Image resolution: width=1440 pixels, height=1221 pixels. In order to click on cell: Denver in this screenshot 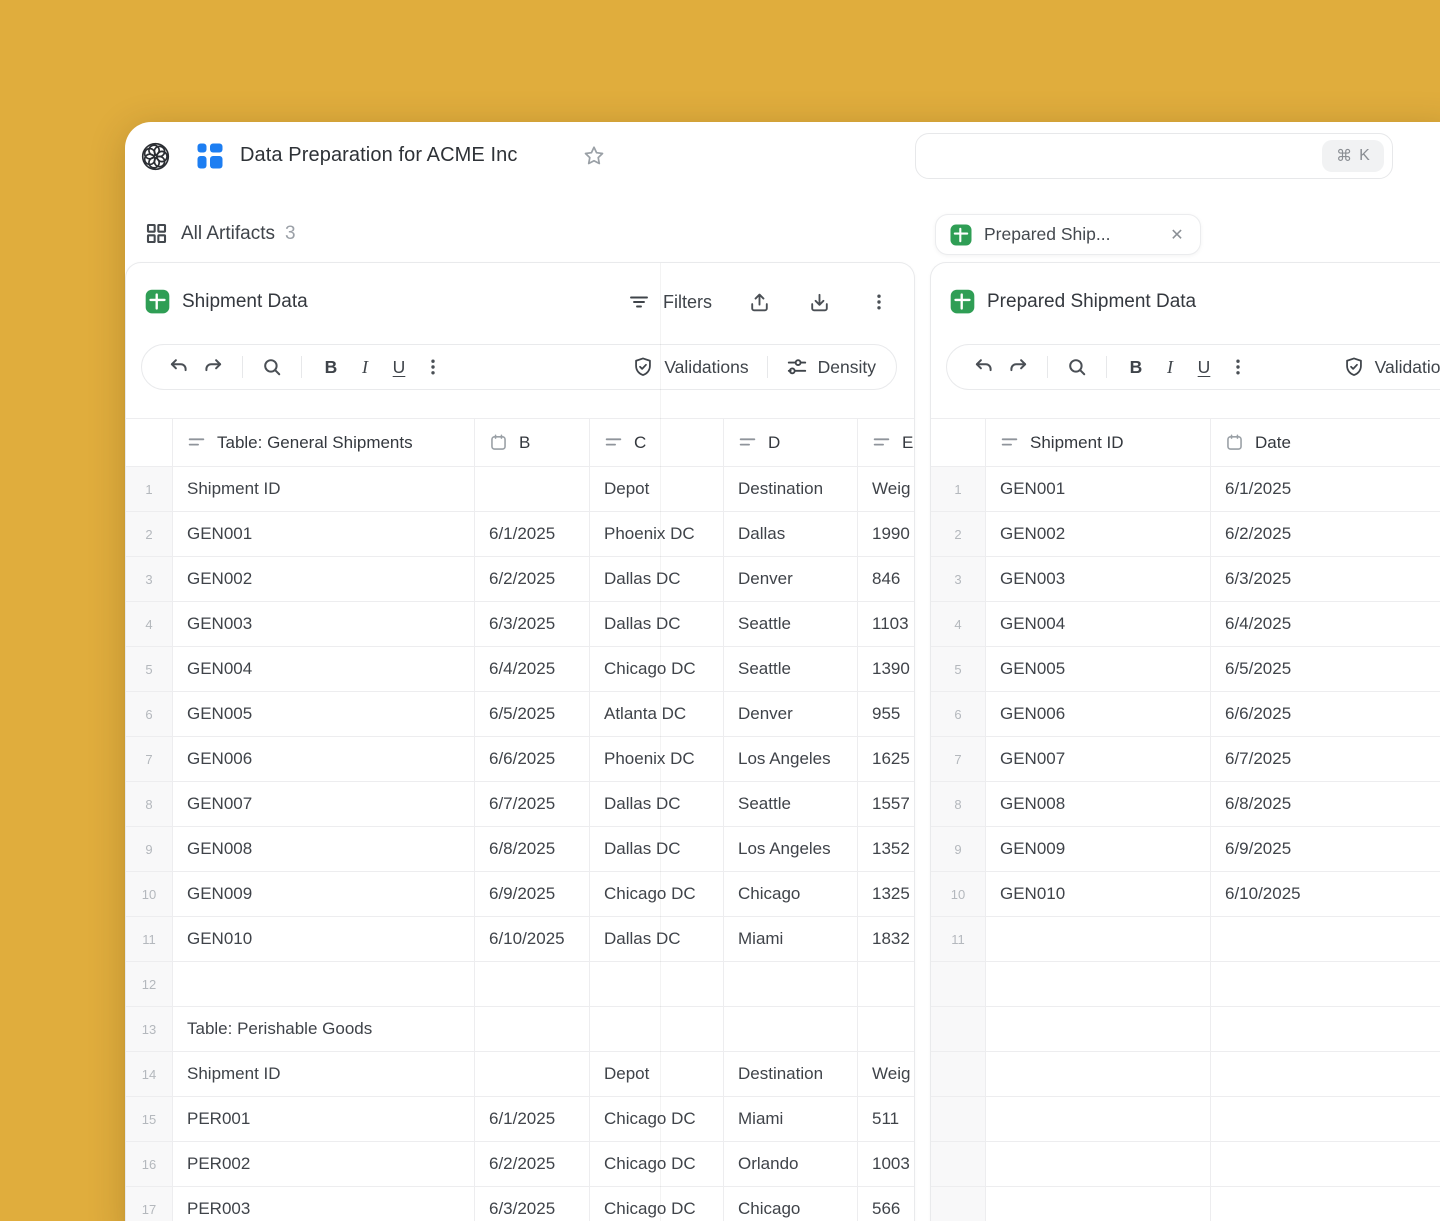, I will do `click(791, 714)`.